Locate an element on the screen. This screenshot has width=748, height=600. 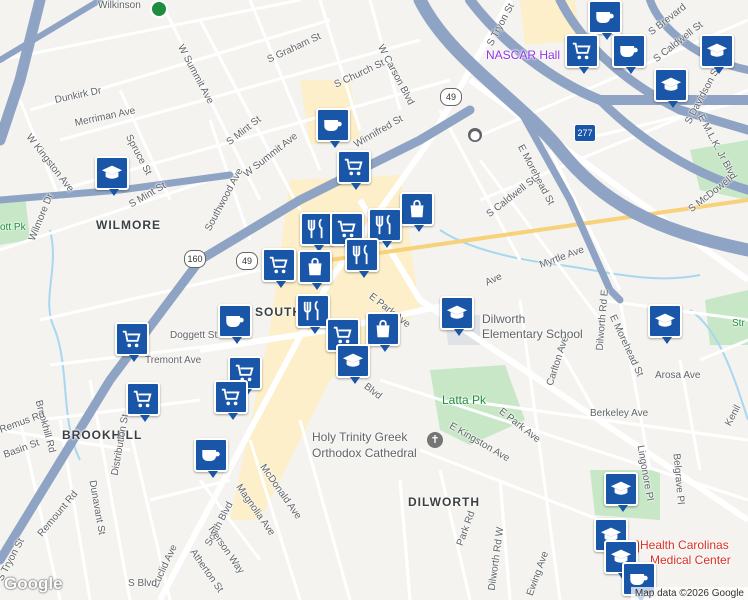
church-icon: ✝ is located at coordinates (435, 440).